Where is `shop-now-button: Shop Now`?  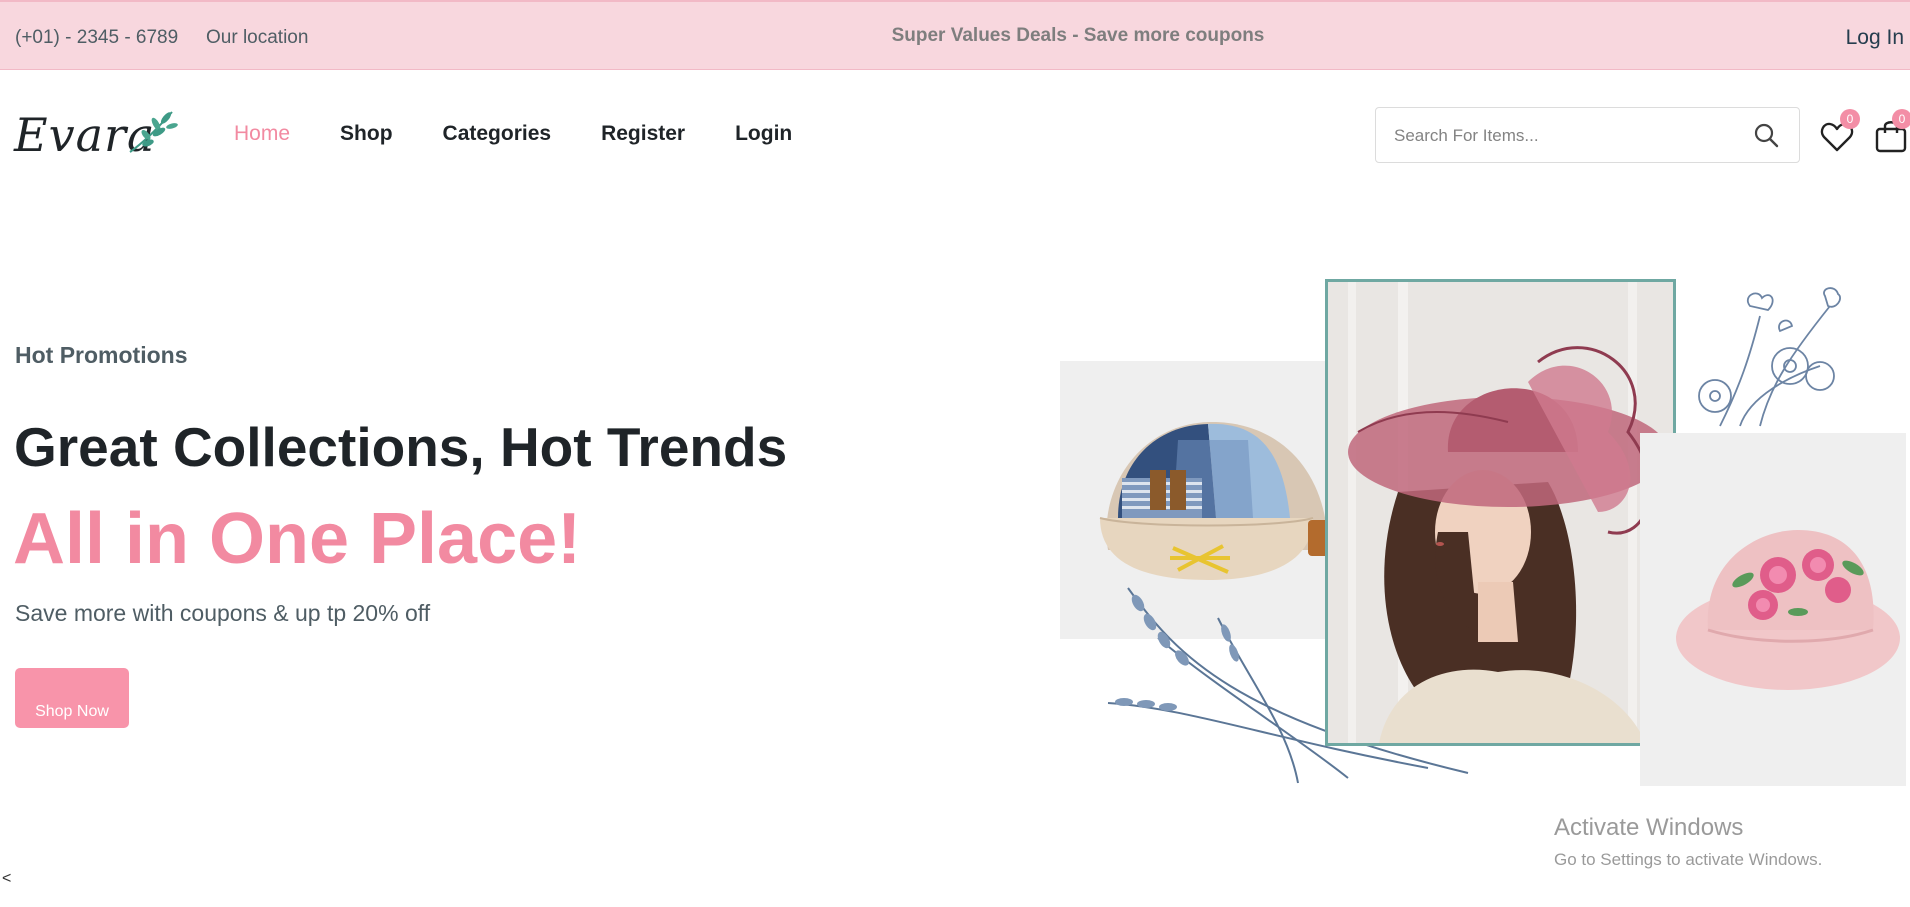 shop-now-button: Shop Now is located at coordinates (72, 698).